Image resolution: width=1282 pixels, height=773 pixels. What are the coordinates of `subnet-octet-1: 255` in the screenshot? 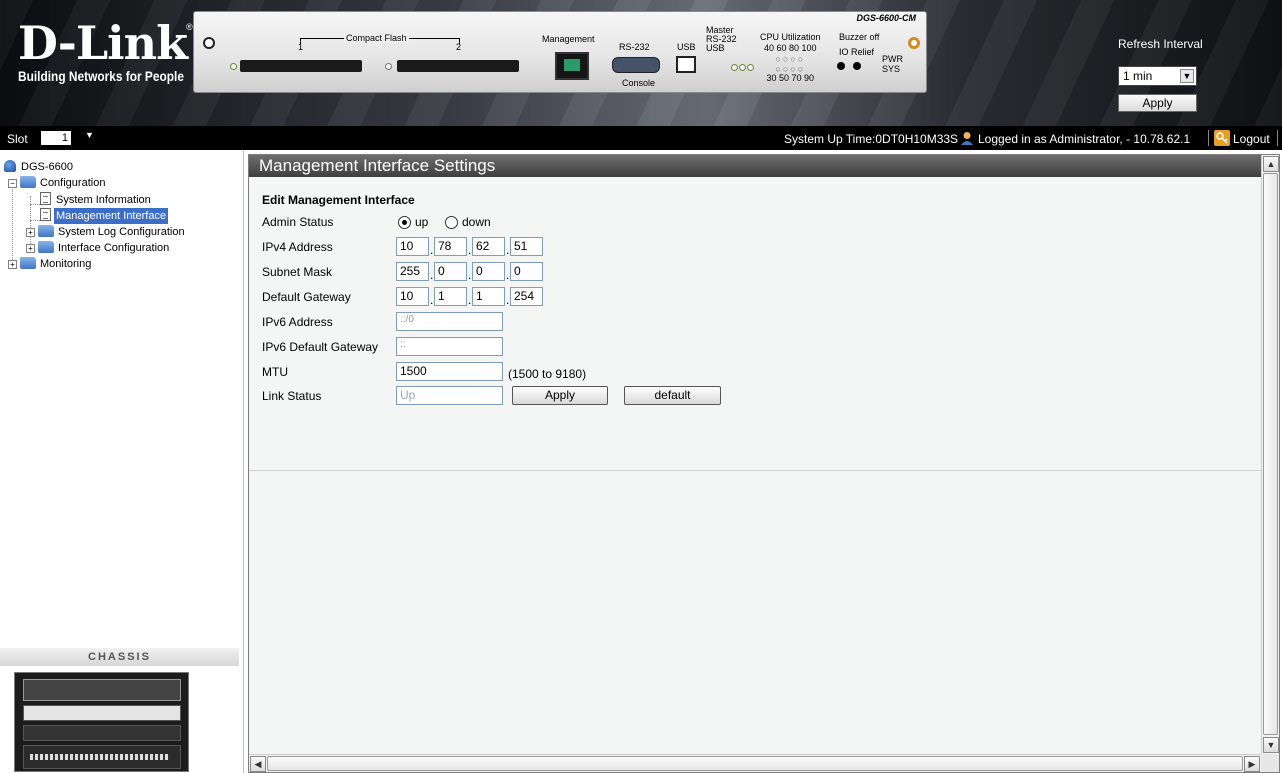 It's located at (412, 271).